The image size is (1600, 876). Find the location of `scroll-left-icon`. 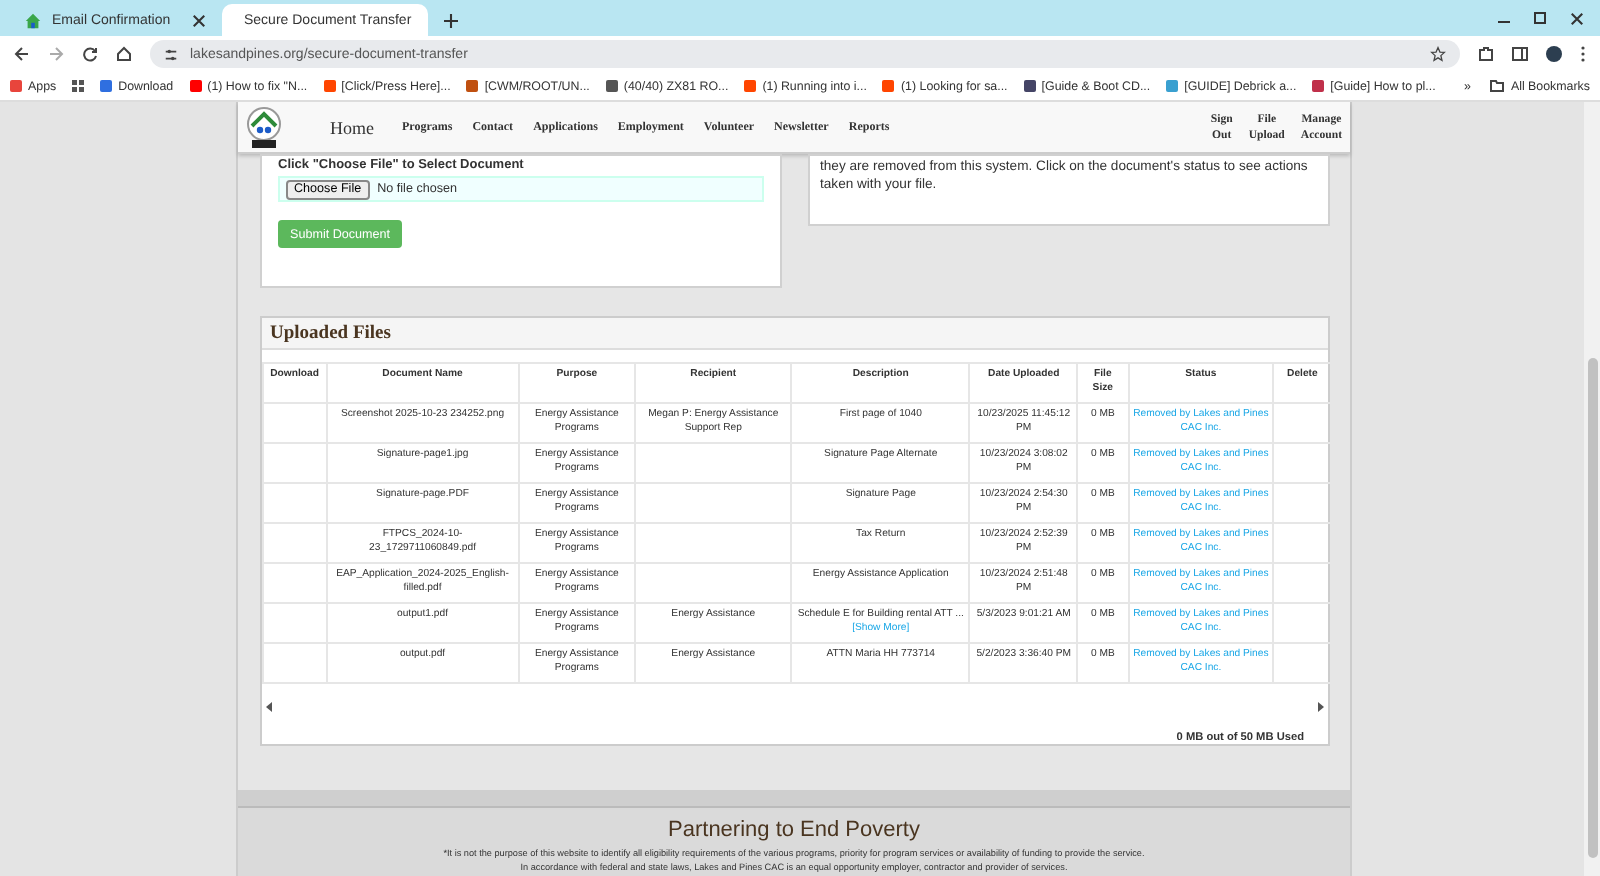

scroll-left-icon is located at coordinates (270, 706).